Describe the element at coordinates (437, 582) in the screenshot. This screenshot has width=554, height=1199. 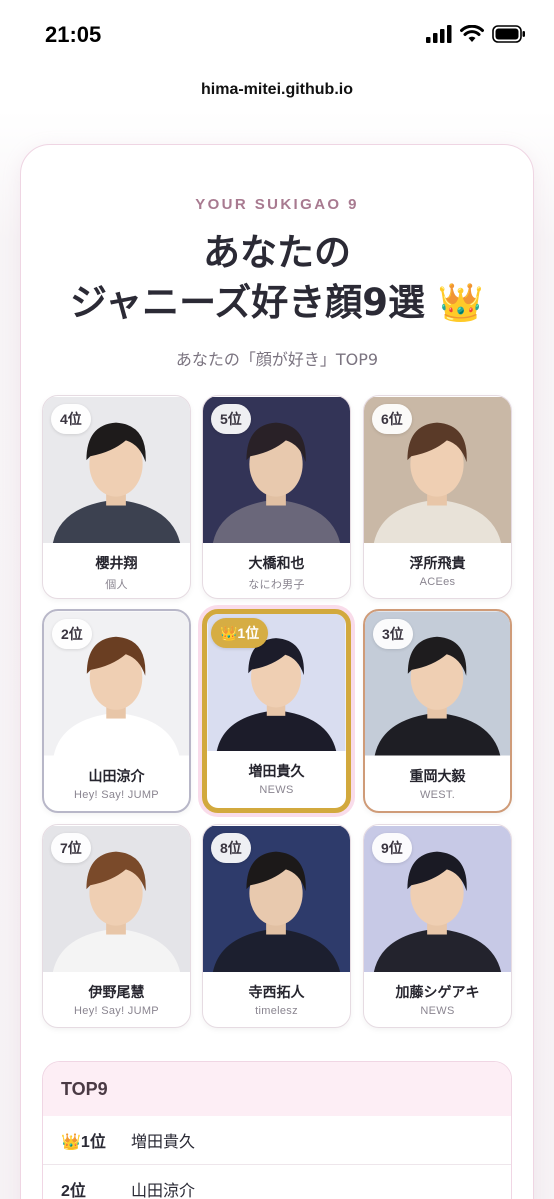
I see `member-group: ACEes` at that location.